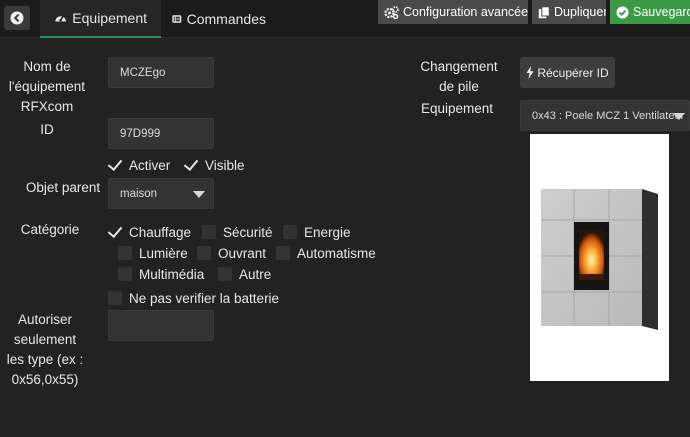  Describe the element at coordinates (336, 253) in the screenshot. I see `automatisme-label: Automatisme` at that location.